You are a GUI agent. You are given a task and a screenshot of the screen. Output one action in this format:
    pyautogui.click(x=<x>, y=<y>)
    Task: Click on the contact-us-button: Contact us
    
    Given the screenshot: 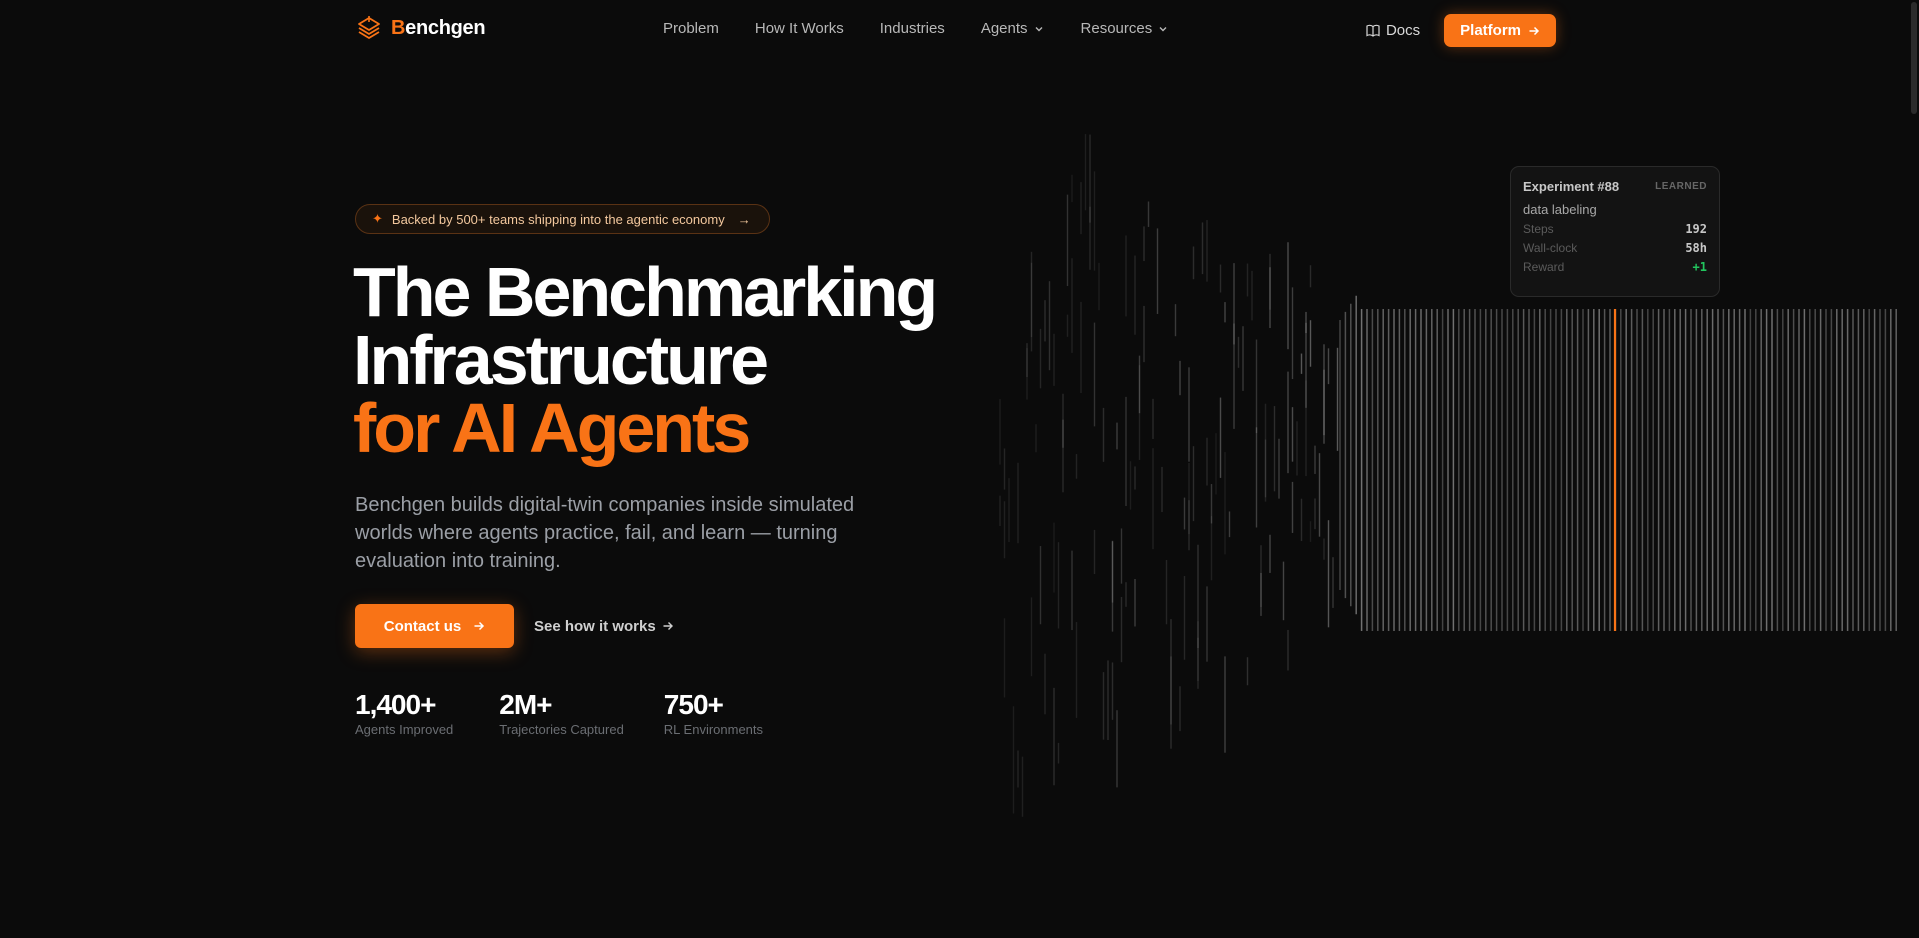 What is the action you would take?
    pyautogui.click(x=434, y=626)
    